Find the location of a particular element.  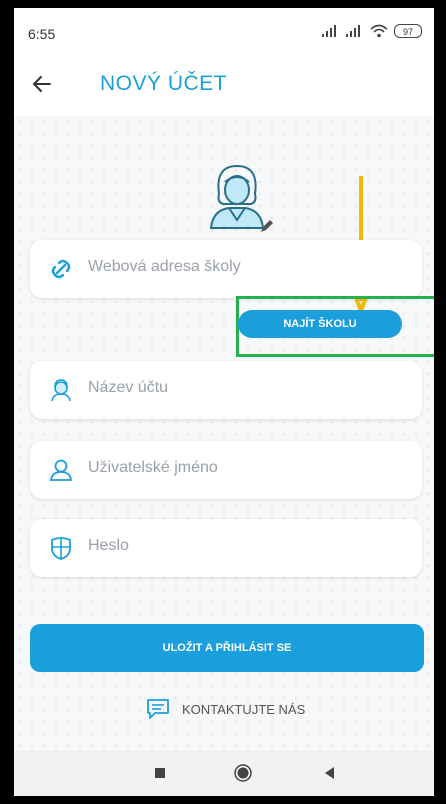

recent-apps-icon is located at coordinates (160, 773).